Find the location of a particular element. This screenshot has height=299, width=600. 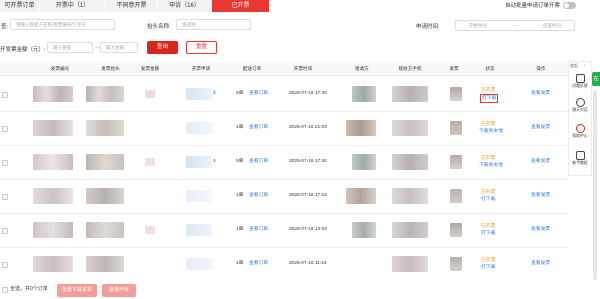

search-button: 查询 is located at coordinates (162, 47).